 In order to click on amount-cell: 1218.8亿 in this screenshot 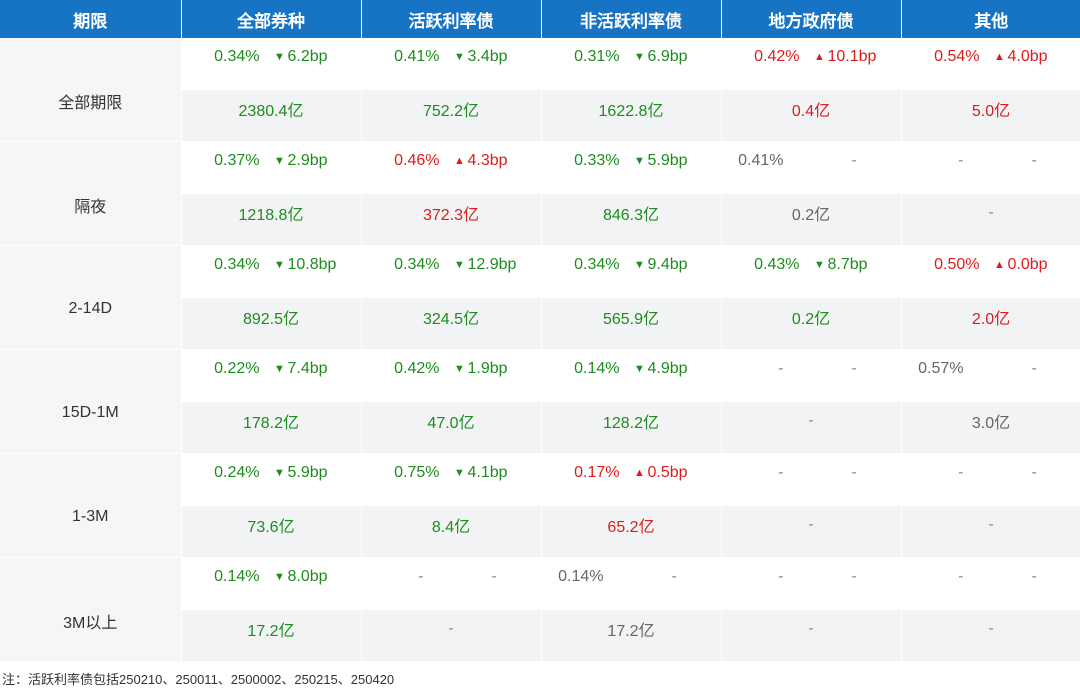, I will do `click(271, 219)`.